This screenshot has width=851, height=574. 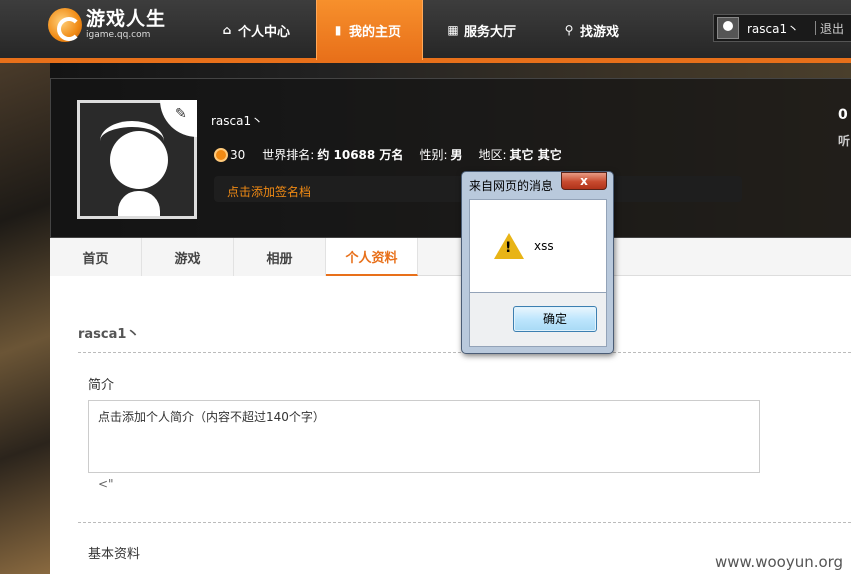 I want to click on user-name: rasca1丶, so click(x=781, y=28).